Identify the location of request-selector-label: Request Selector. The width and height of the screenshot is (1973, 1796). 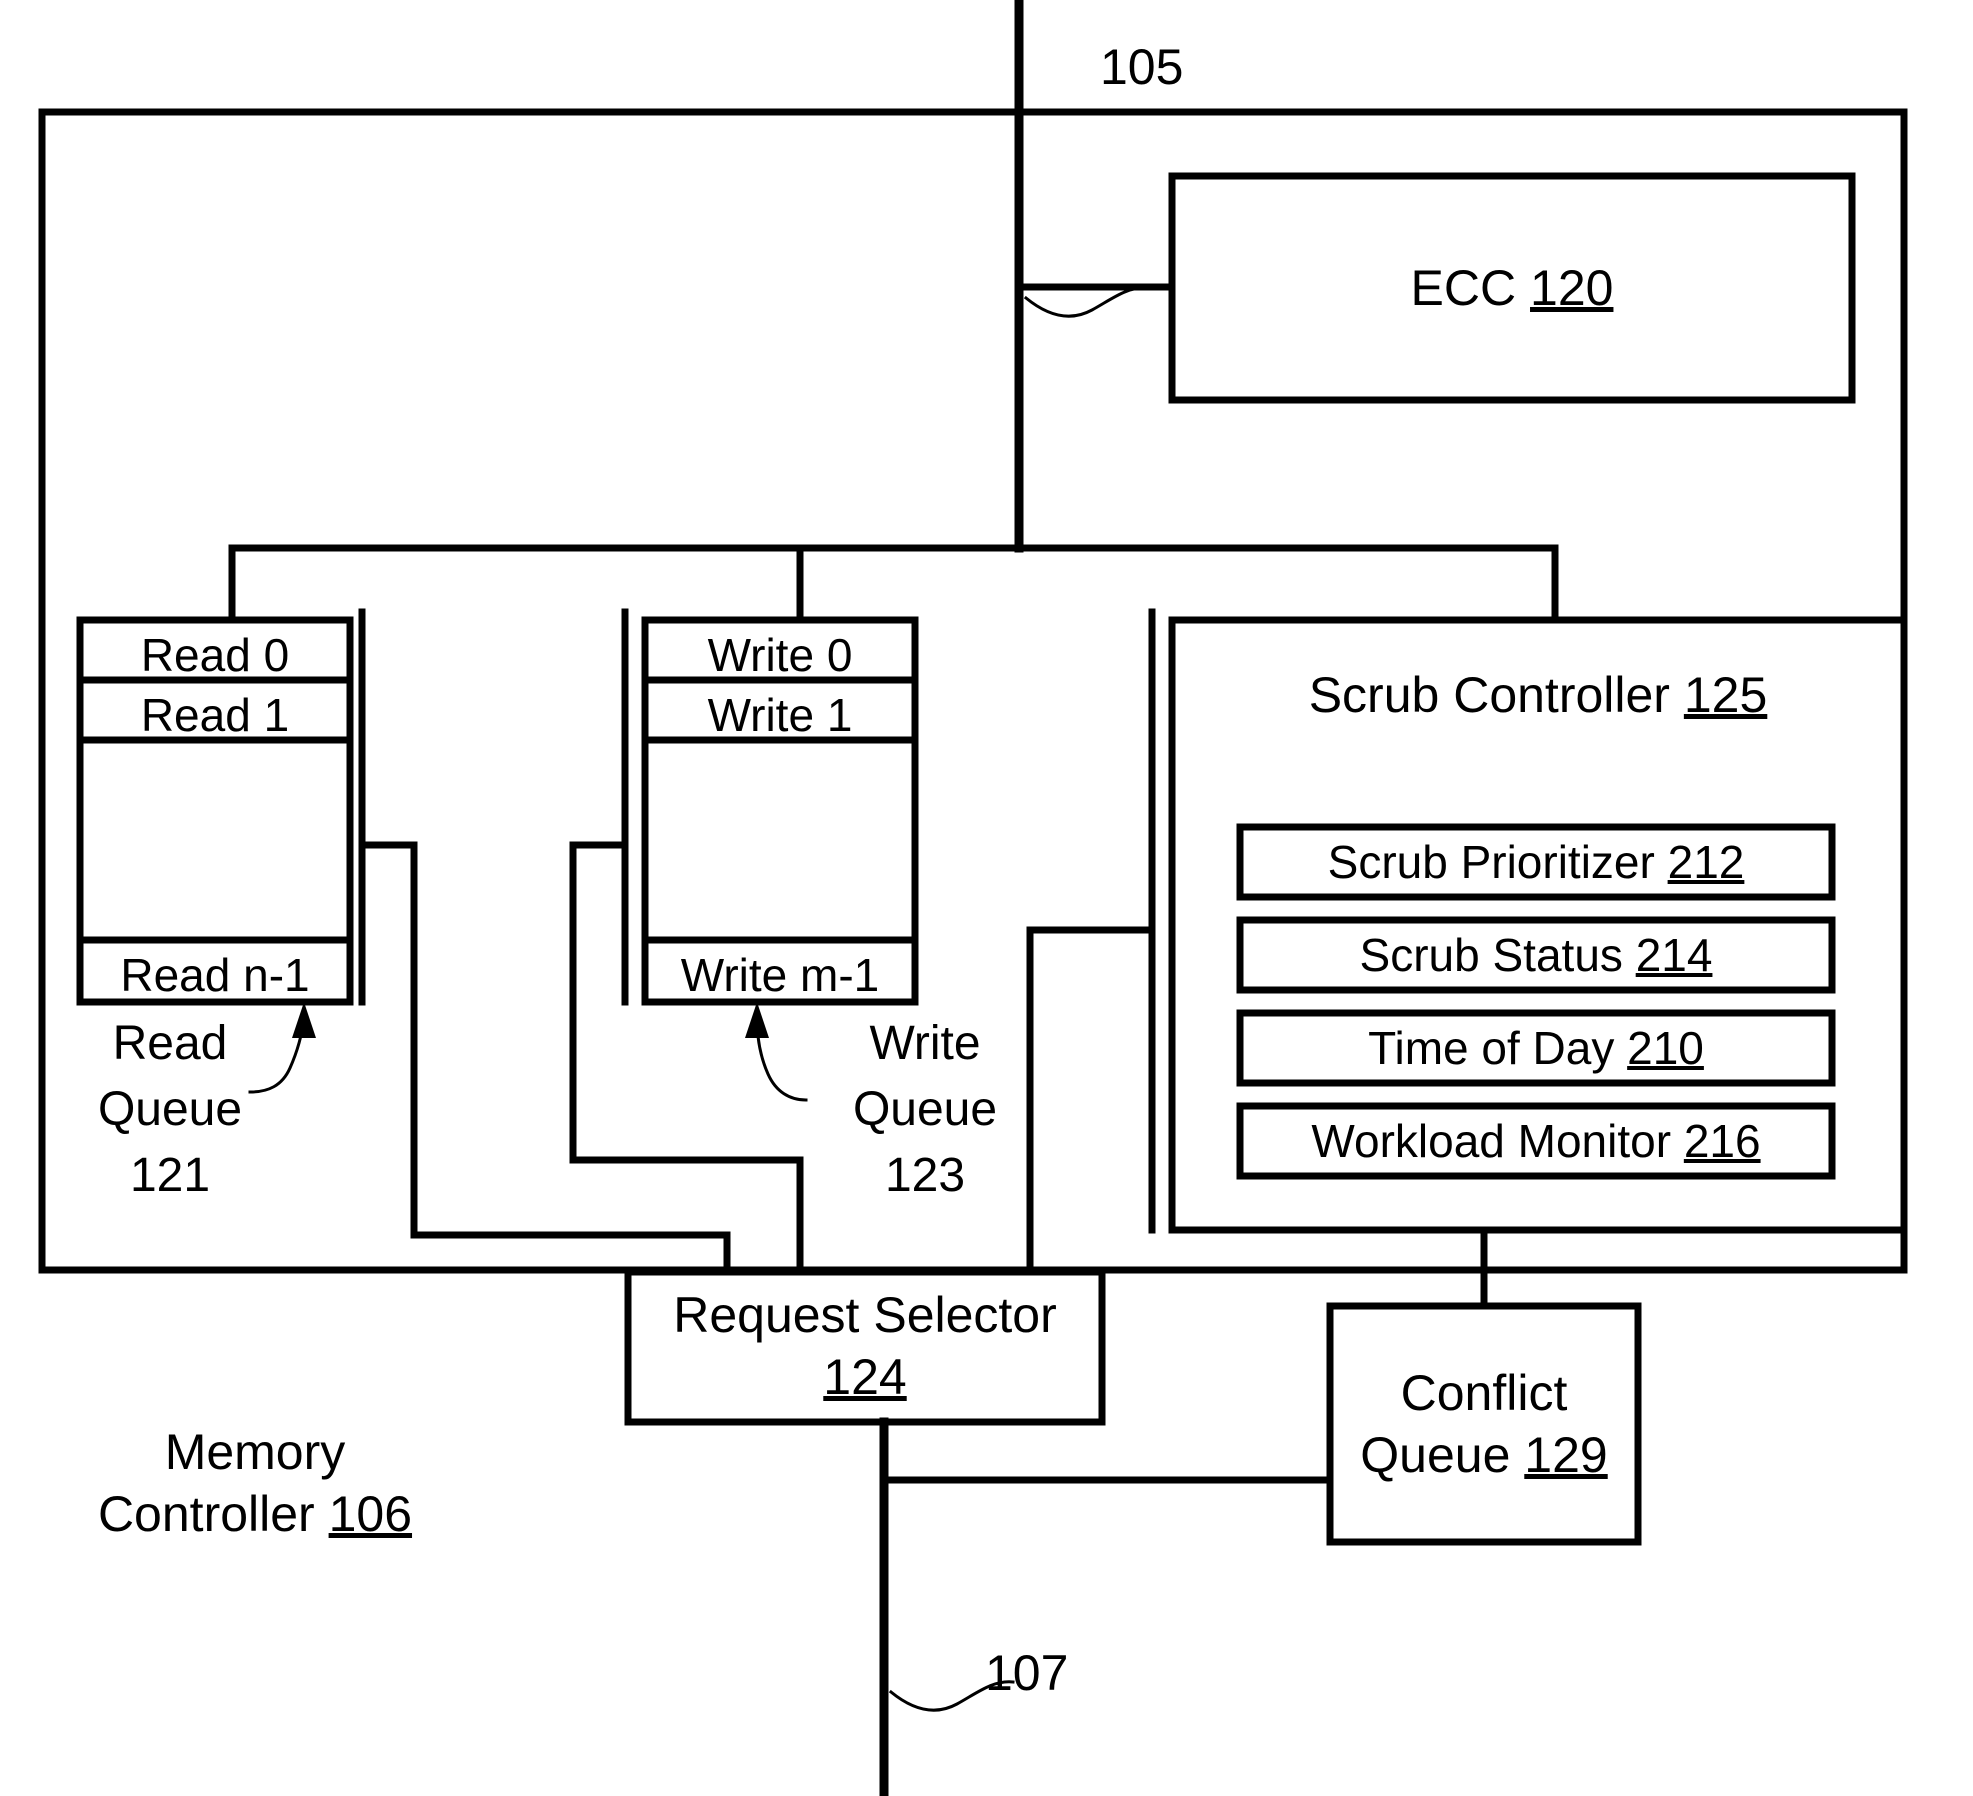
(865, 1315).